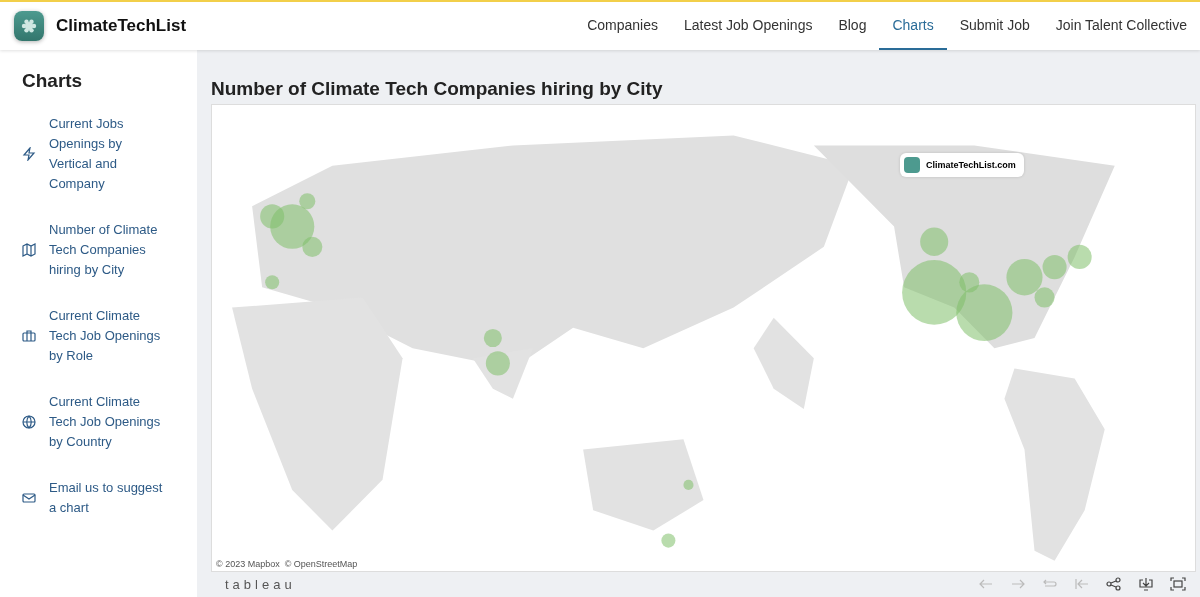  What do you see at coordinates (106, 154) in the screenshot?
I see `sidebar-link: Current Jobs Openings by Vertical and Company` at bounding box center [106, 154].